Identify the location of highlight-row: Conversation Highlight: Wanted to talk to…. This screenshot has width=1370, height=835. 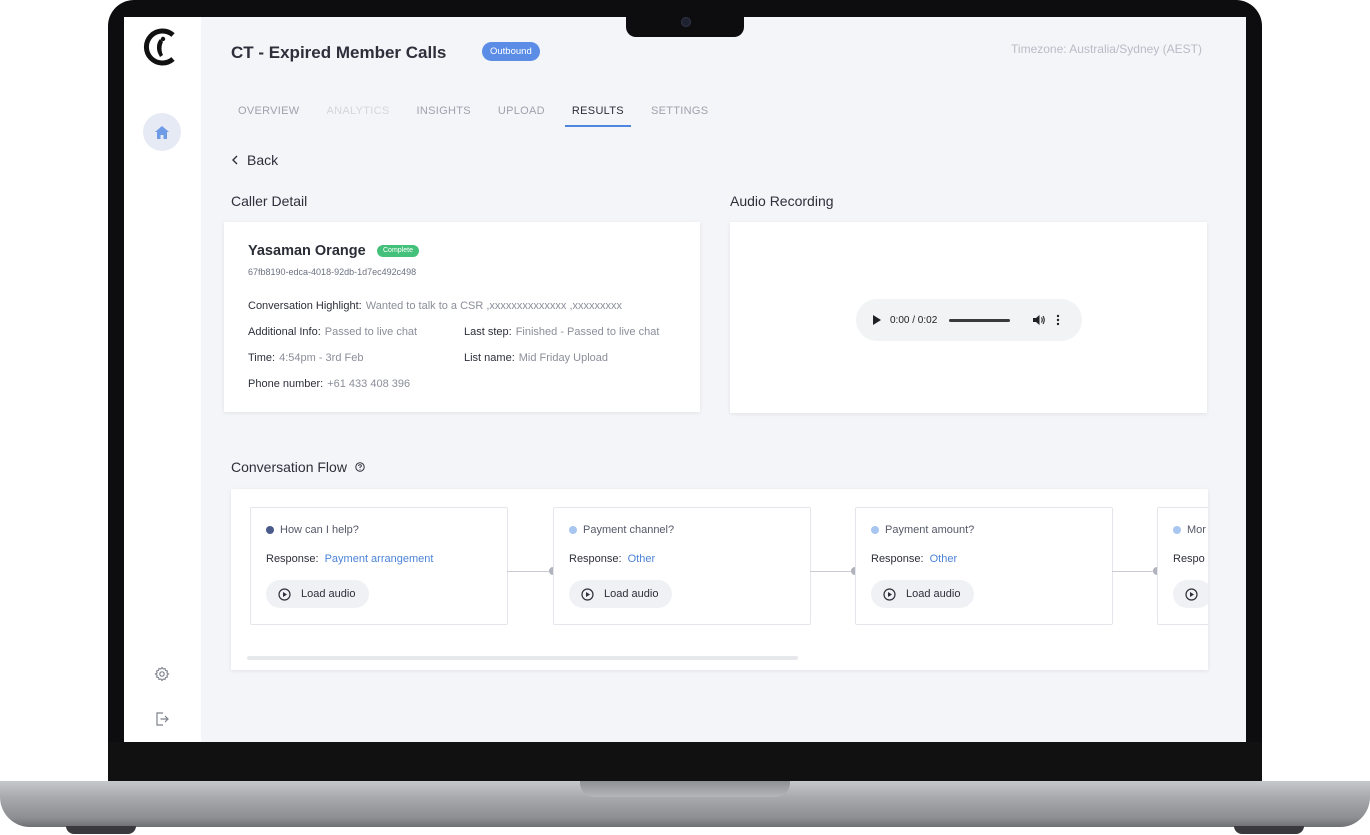
(435, 306).